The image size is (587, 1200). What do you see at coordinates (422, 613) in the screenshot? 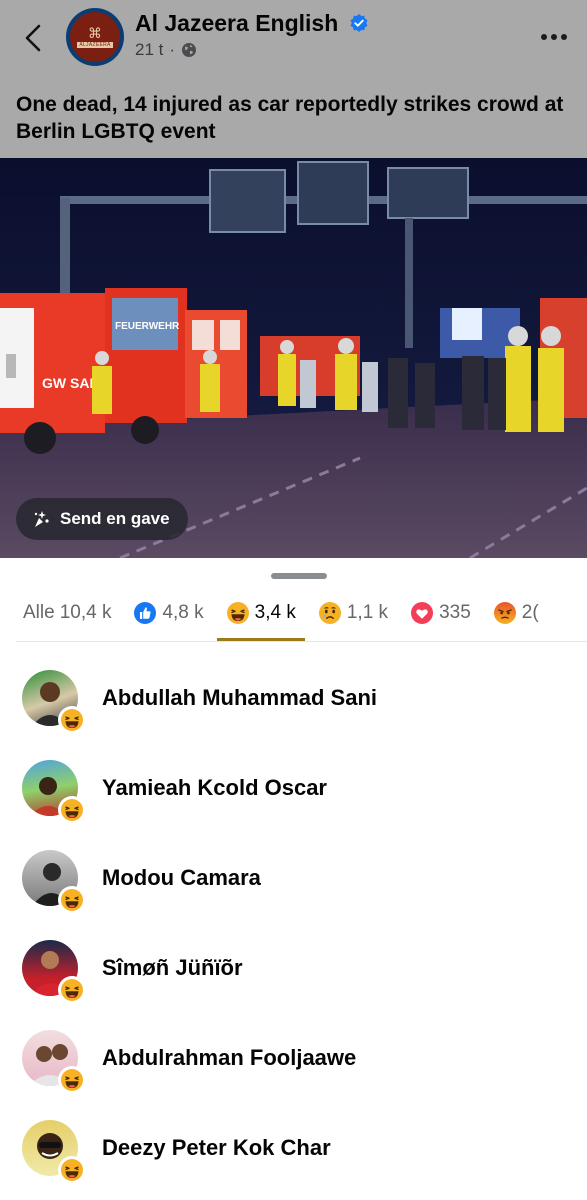
I see `love-icon` at bounding box center [422, 613].